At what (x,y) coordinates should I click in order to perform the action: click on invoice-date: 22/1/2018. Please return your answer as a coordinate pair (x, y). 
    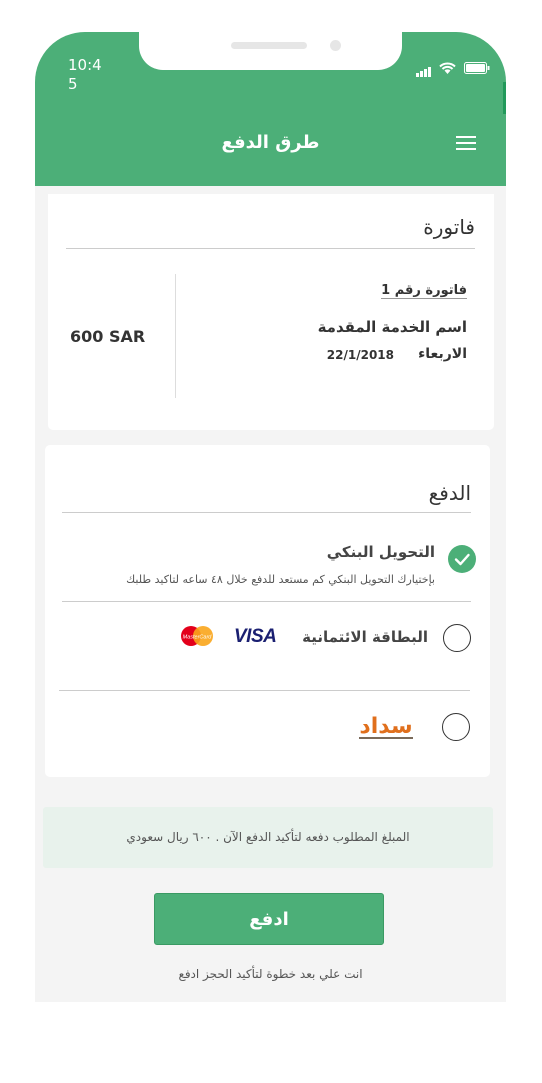
    Looking at the image, I should click on (360, 355).